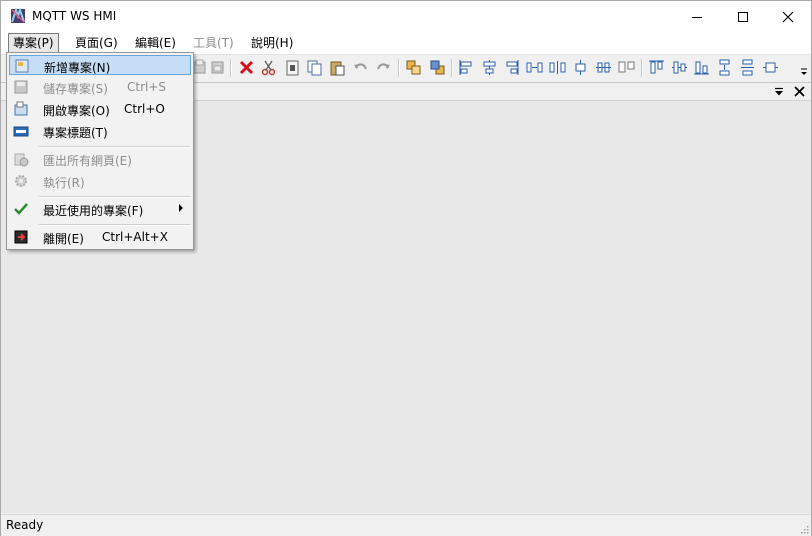 The height and width of the screenshot is (536, 812). I want to click on export-icon, so click(21, 160).